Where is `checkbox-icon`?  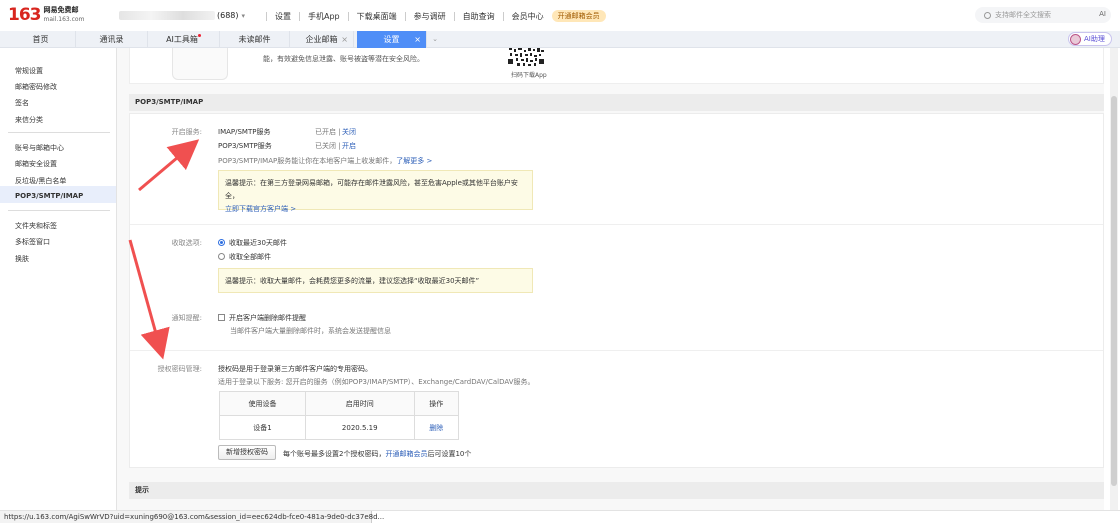 checkbox-icon is located at coordinates (221, 317).